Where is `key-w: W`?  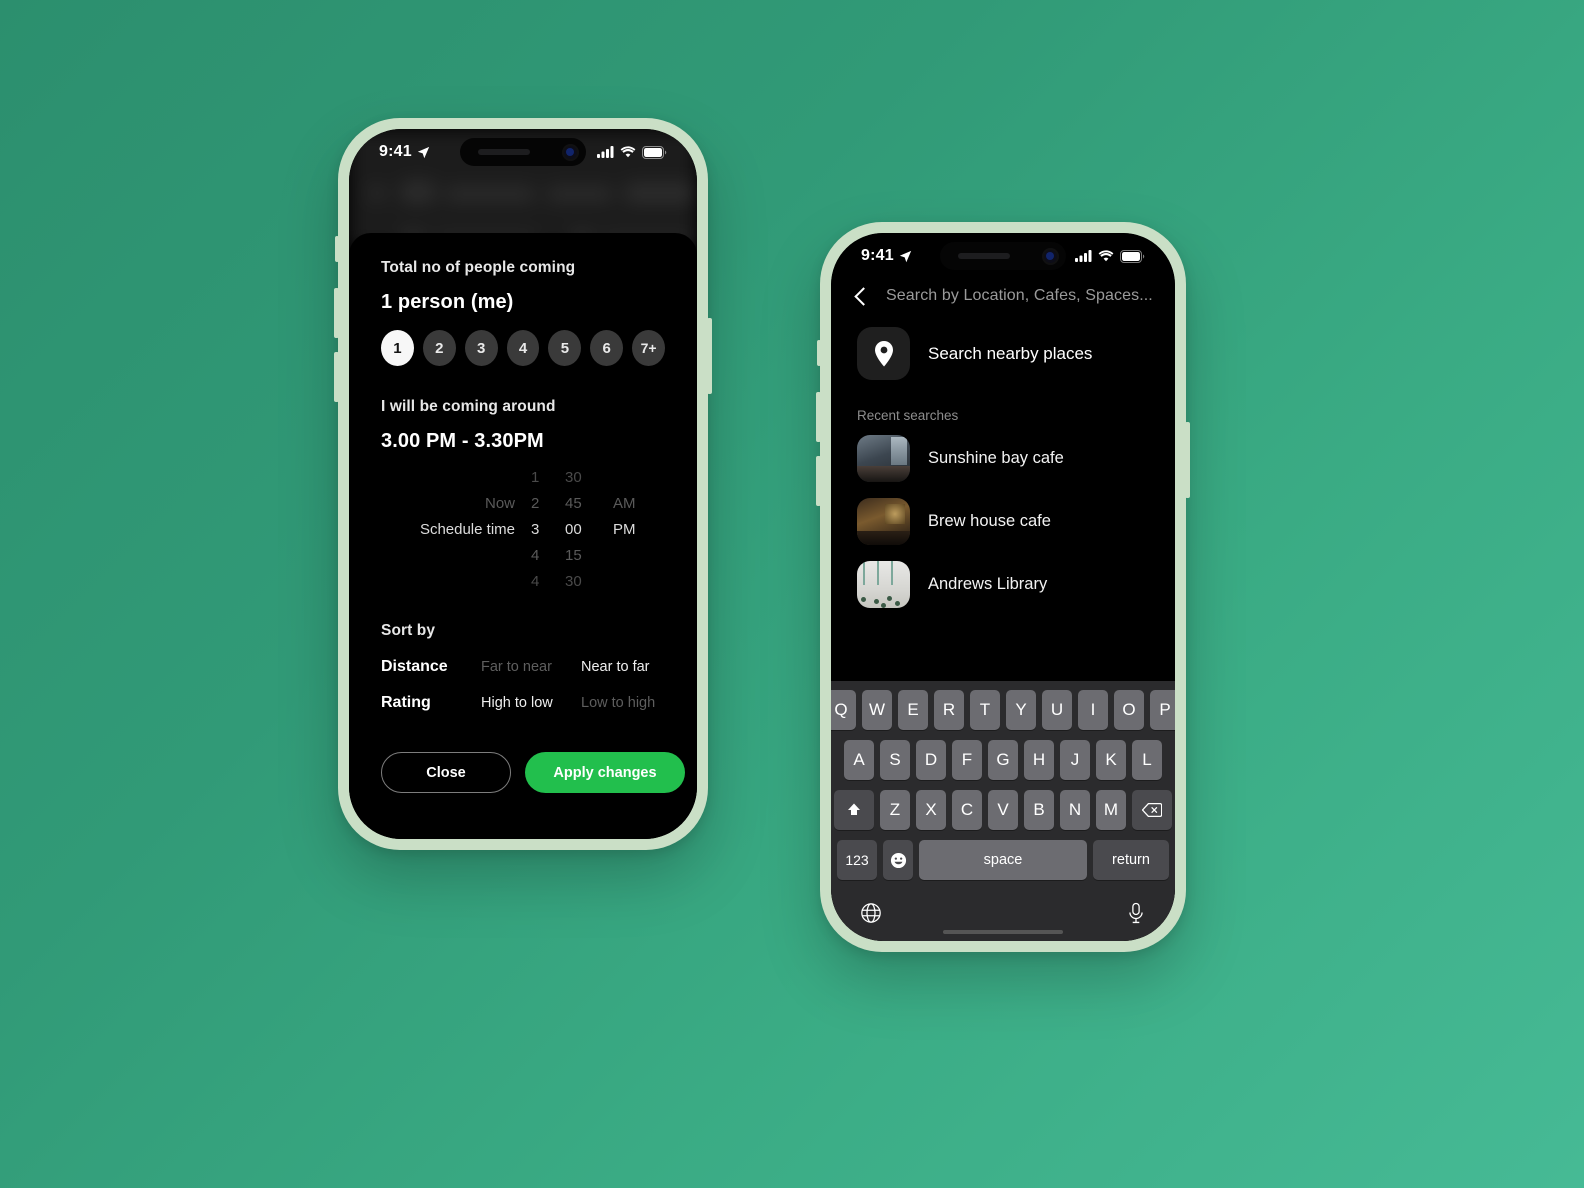 key-w: W is located at coordinates (877, 710).